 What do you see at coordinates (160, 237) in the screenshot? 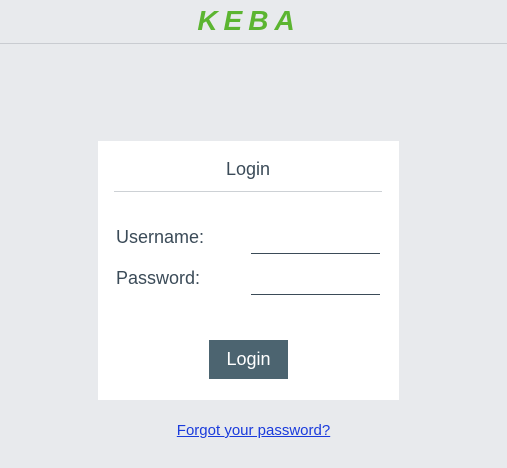
I see `username-label: Username:` at bounding box center [160, 237].